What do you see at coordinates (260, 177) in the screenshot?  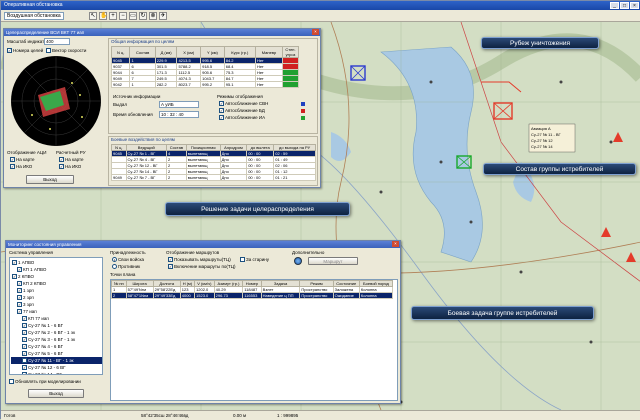 I see `table-cell: 00` at bounding box center [260, 177].